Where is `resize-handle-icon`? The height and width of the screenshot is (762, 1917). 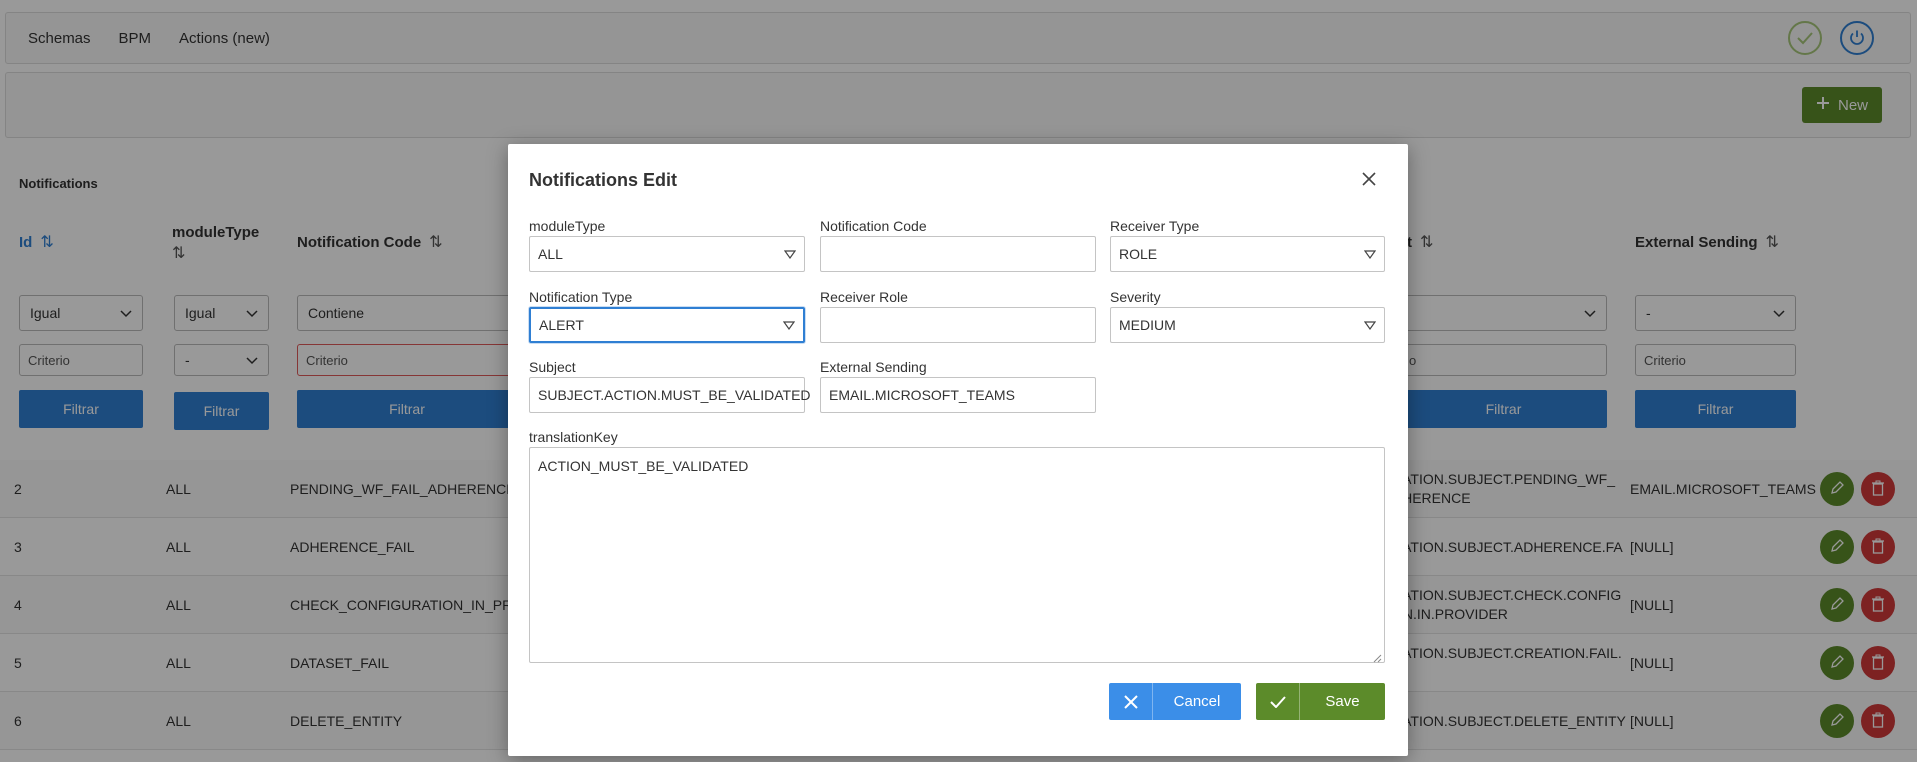
resize-handle-icon is located at coordinates (1377, 656).